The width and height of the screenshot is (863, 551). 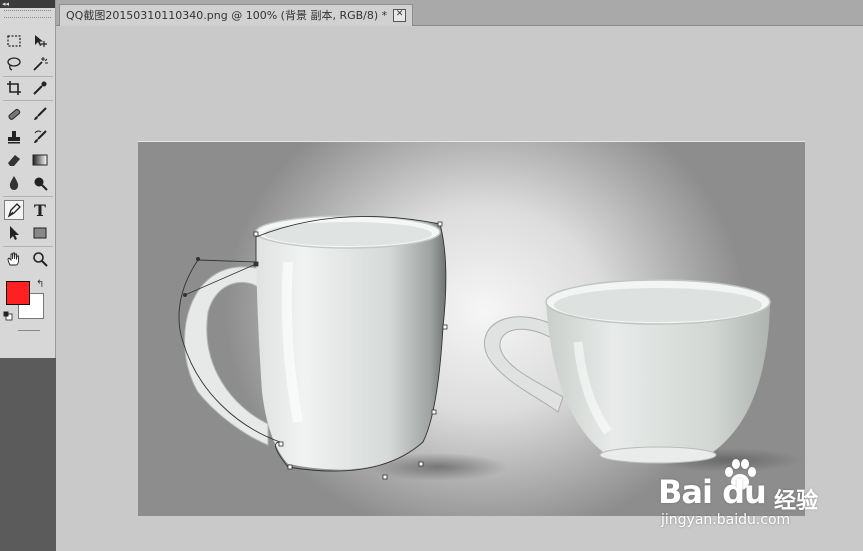 I want to click on close-icon: ✕, so click(x=400, y=15).